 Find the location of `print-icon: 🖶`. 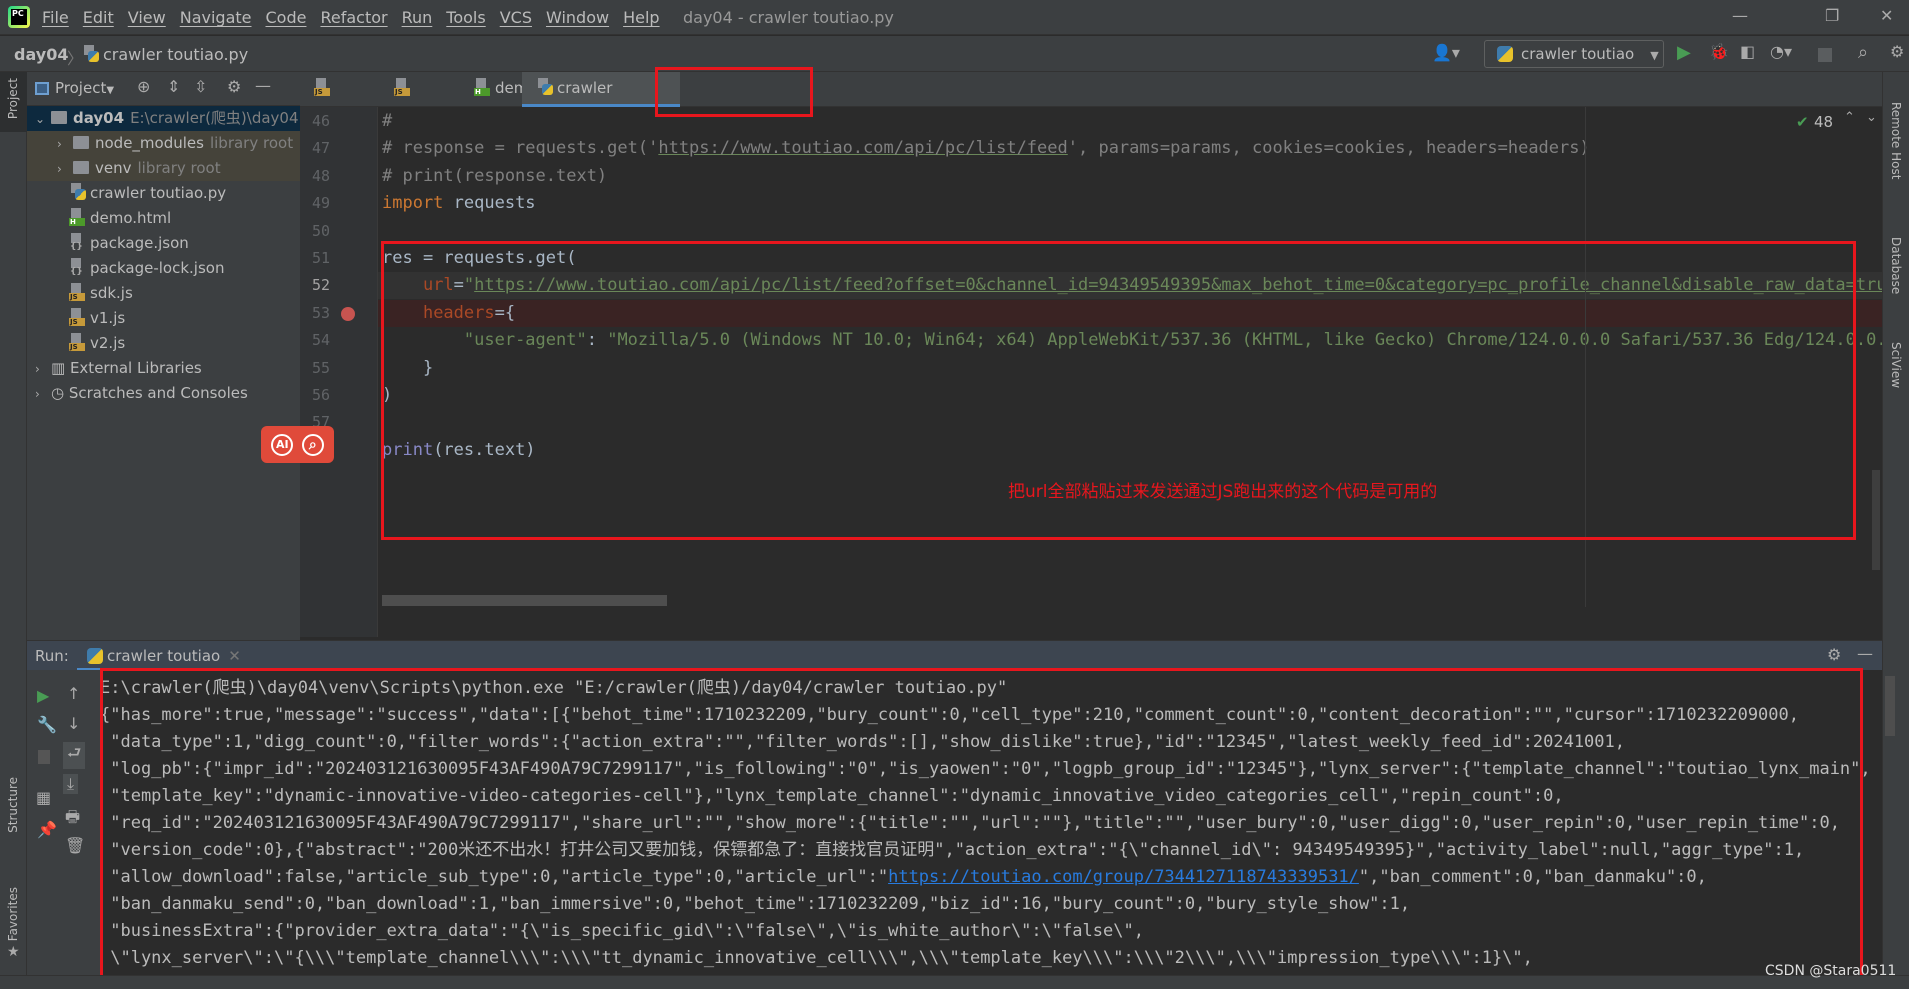

print-icon: 🖶 is located at coordinates (72, 819).